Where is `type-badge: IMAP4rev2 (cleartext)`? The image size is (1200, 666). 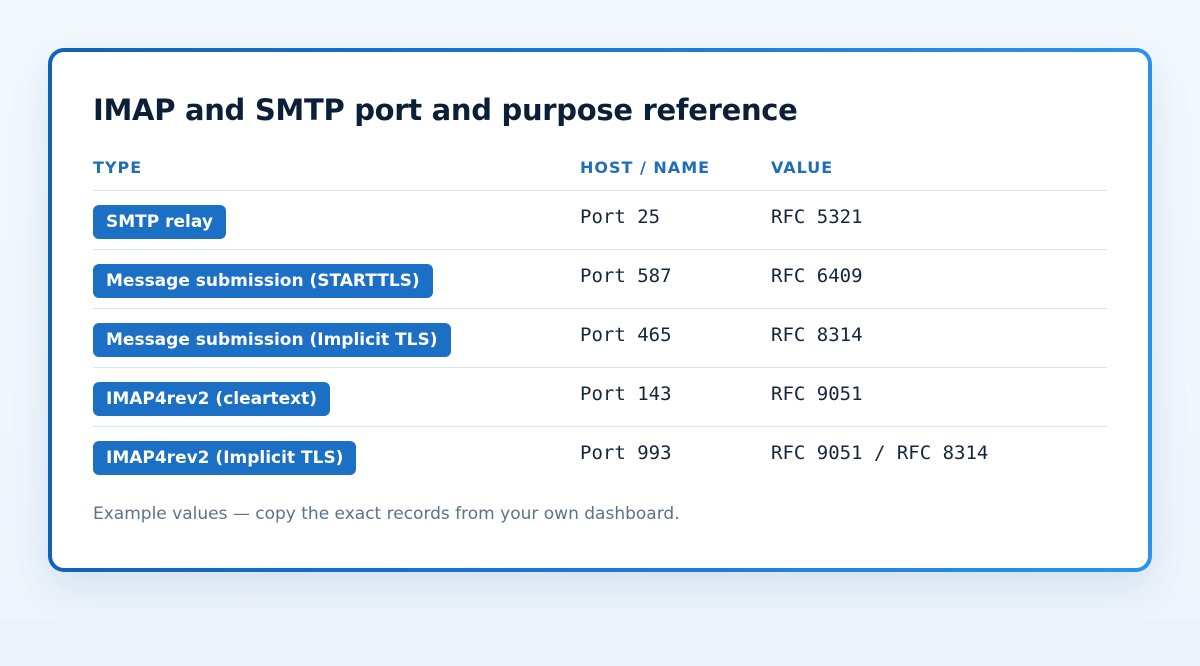
type-badge: IMAP4rev2 (cleartext) is located at coordinates (212, 399).